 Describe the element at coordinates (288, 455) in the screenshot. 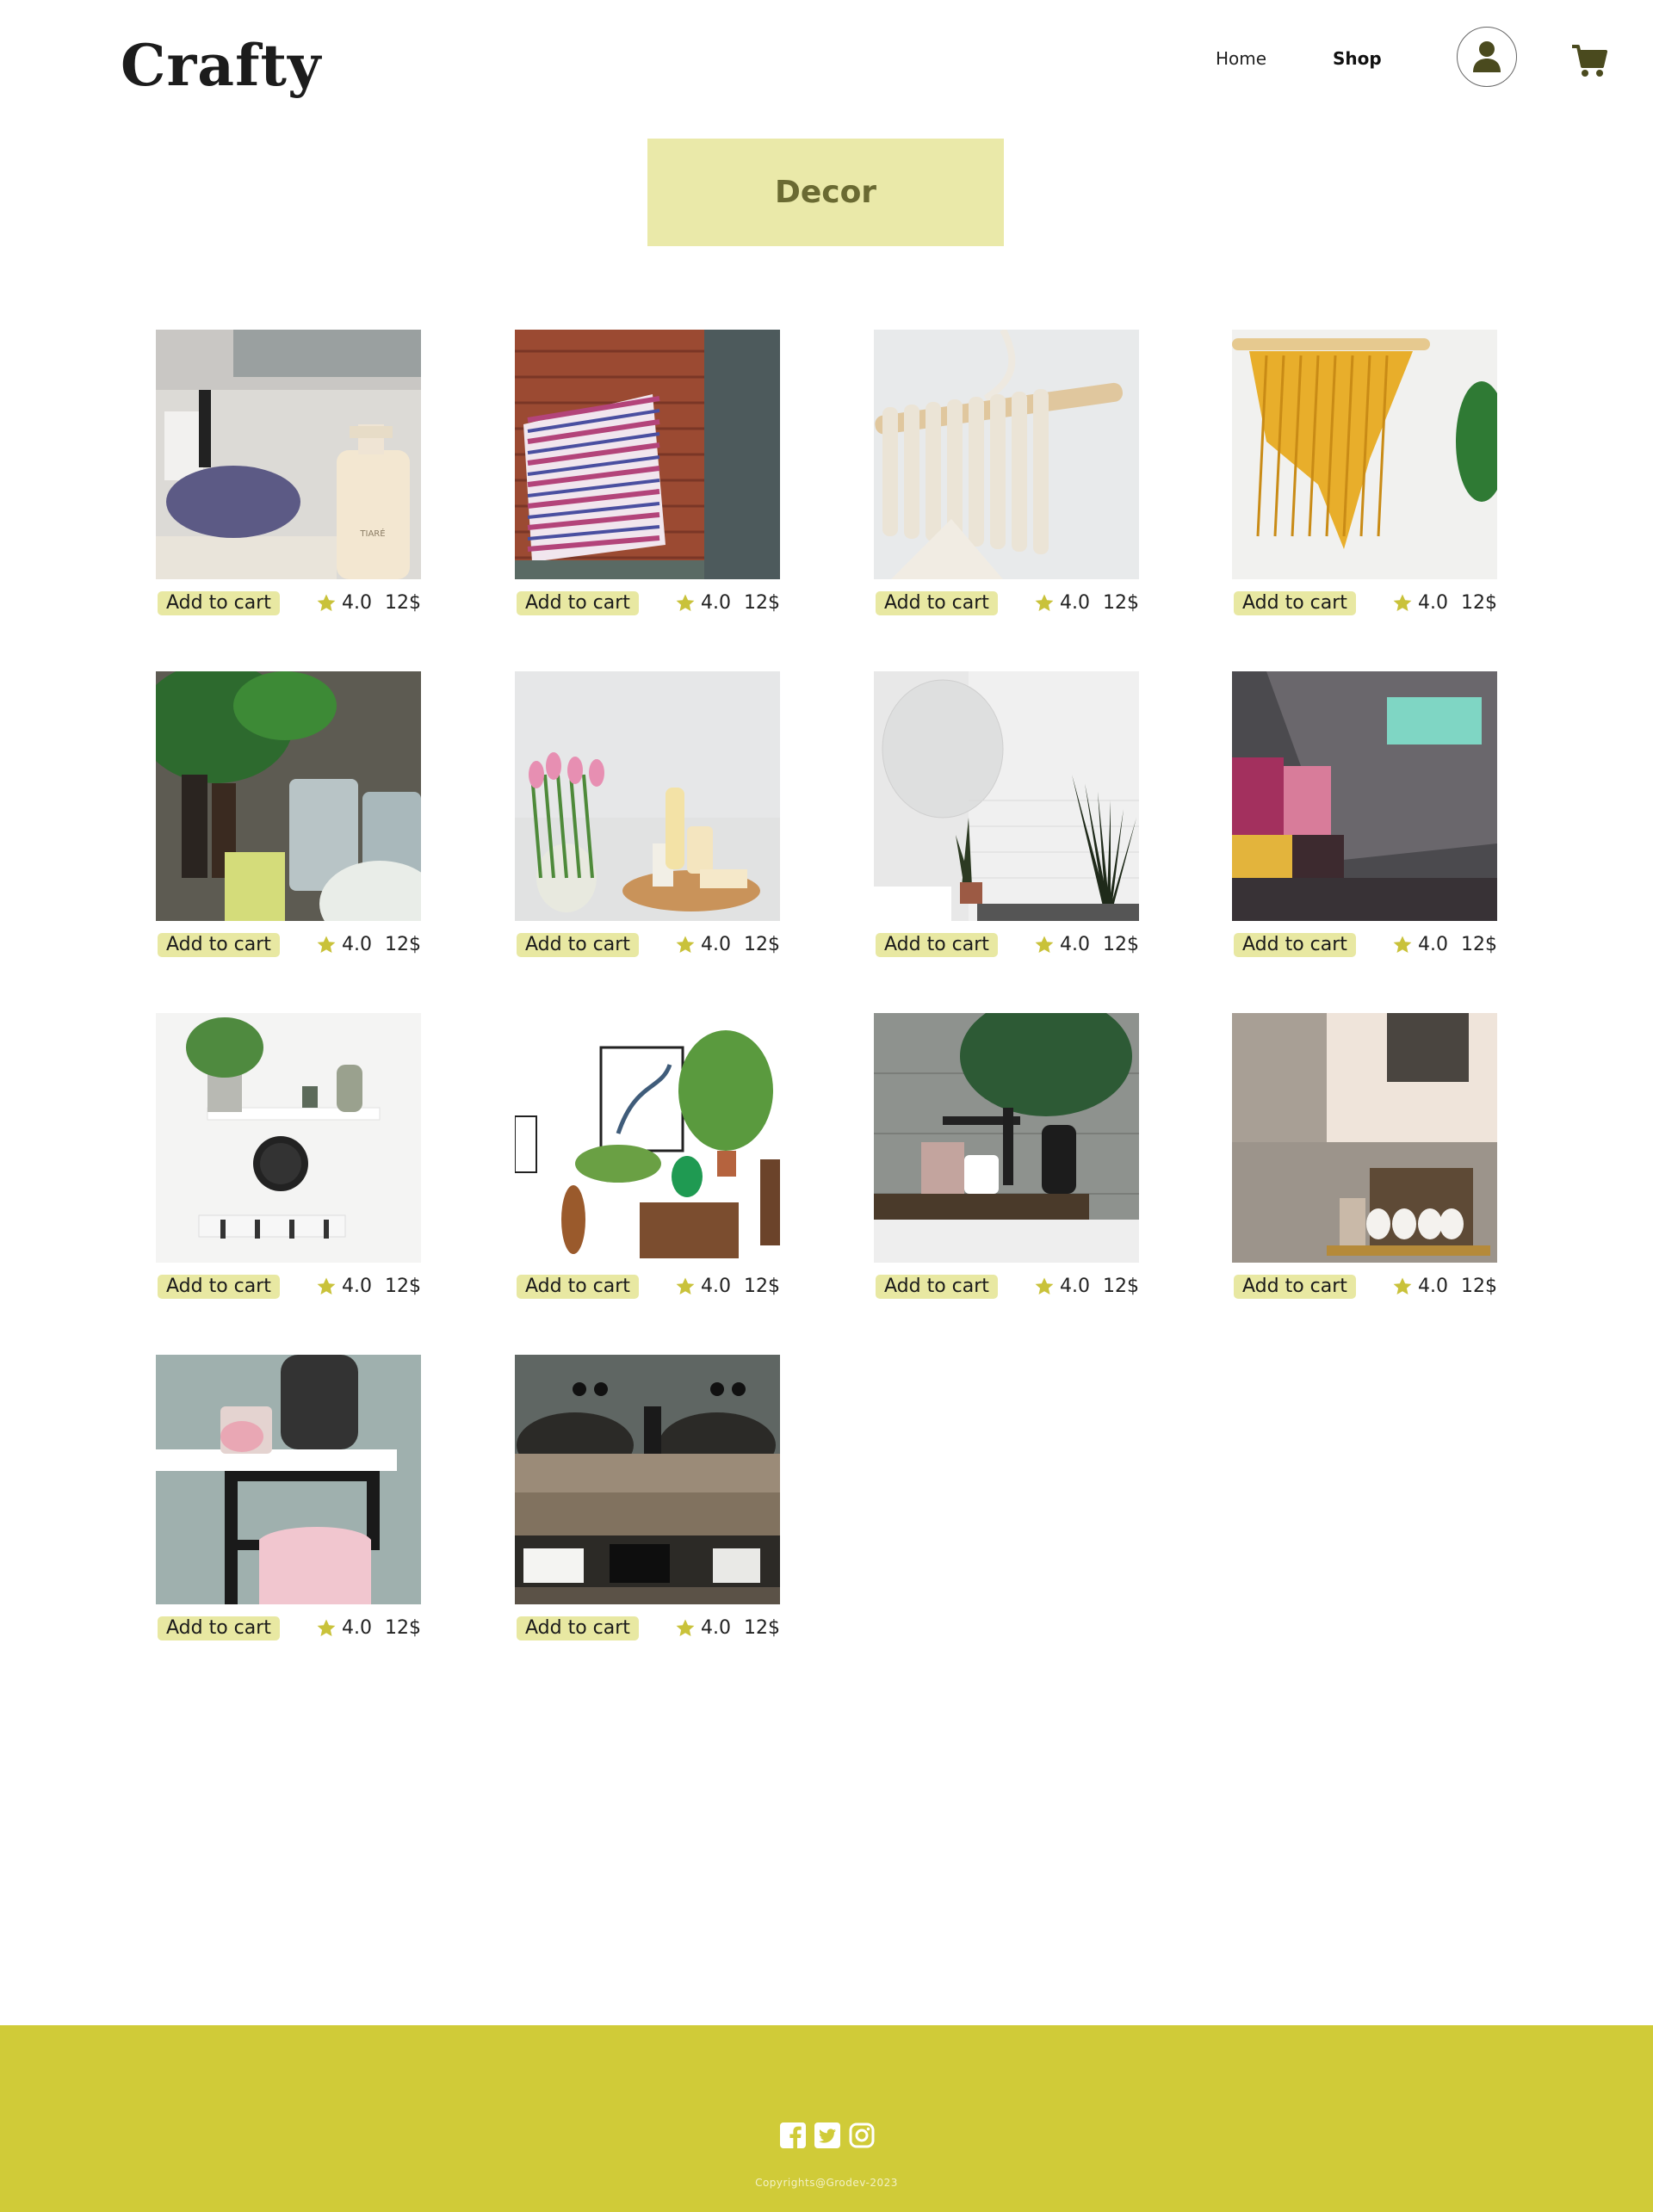

I see `product-image: TIARÉ` at that location.